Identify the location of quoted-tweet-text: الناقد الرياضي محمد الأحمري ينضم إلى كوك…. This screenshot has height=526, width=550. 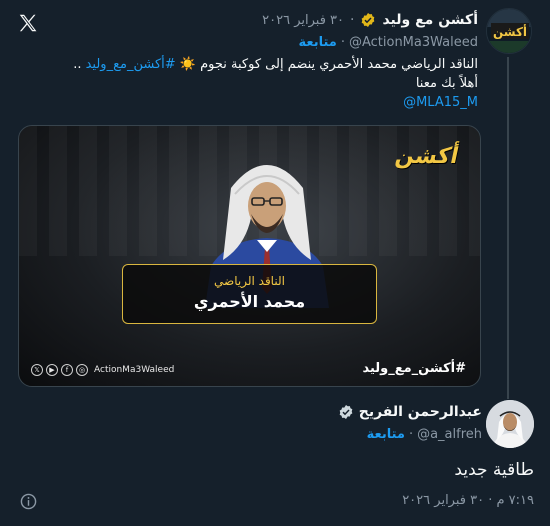
(258, 83).